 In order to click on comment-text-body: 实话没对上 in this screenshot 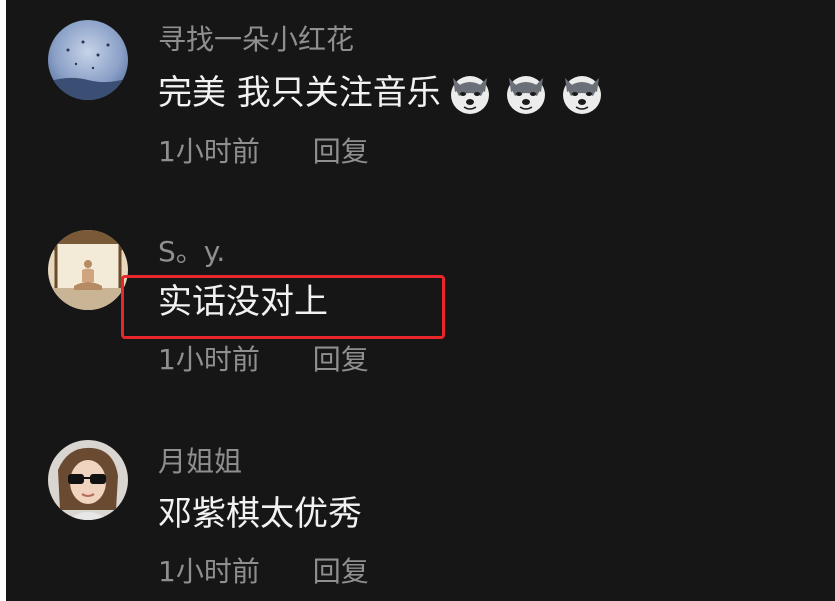, I will do `click(243, 302)`.